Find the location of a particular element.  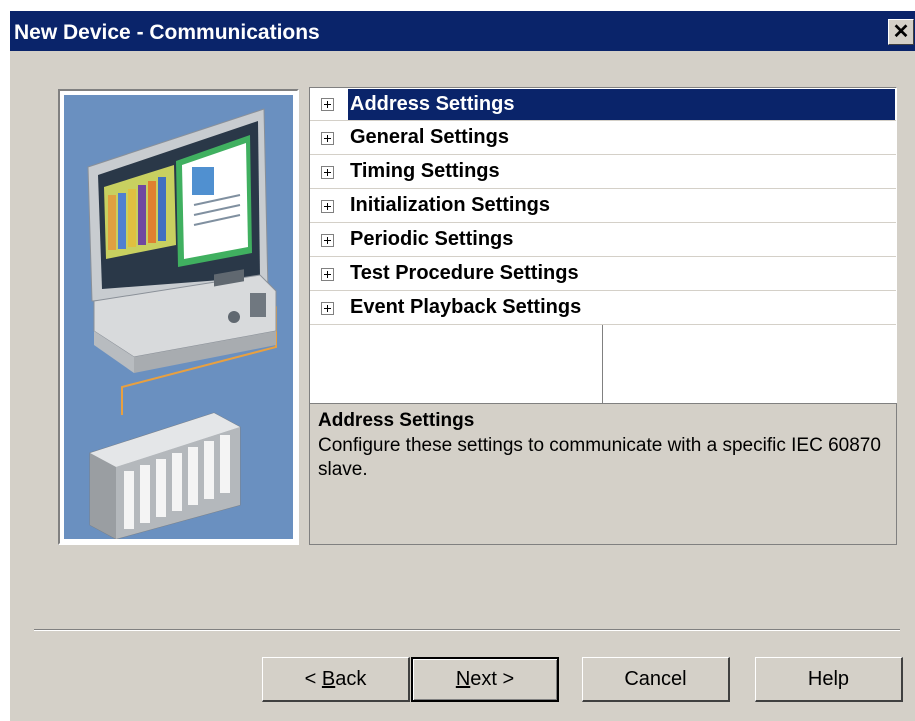

tree-item-label: Test Procedure Settings is located at coordinates (464, 273).